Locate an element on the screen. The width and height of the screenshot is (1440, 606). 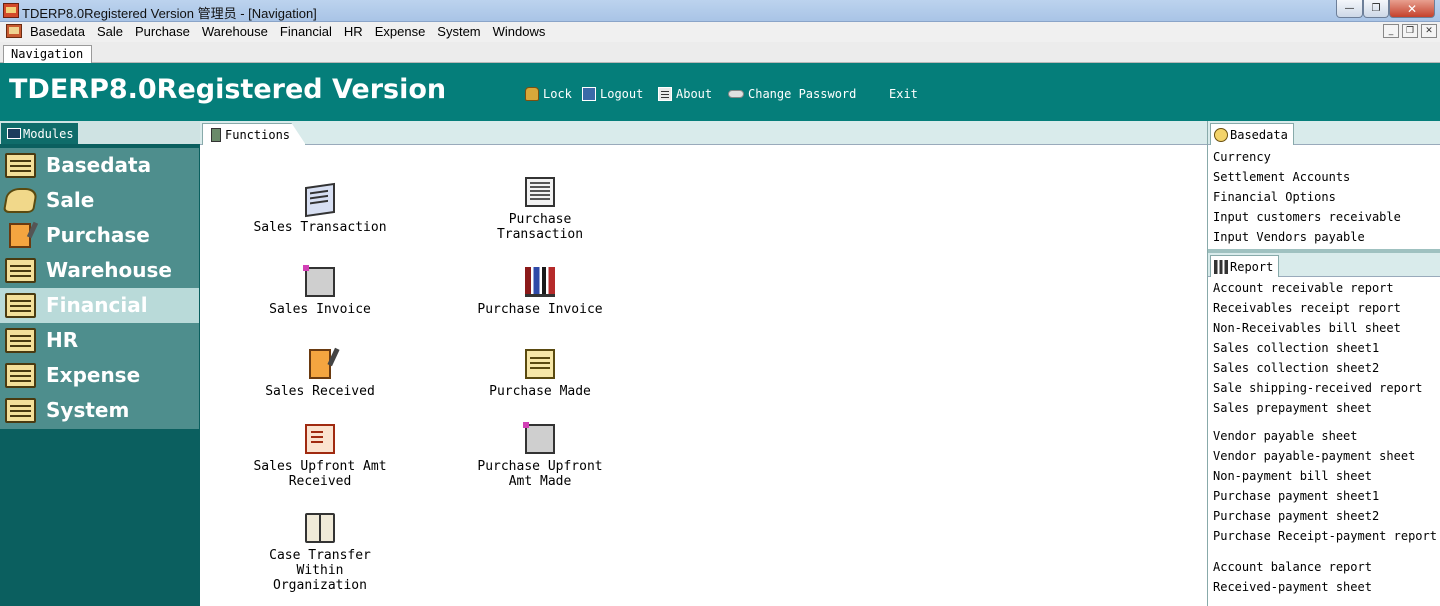
functions-tab-label: Functions is located at coordinates (258, 134).